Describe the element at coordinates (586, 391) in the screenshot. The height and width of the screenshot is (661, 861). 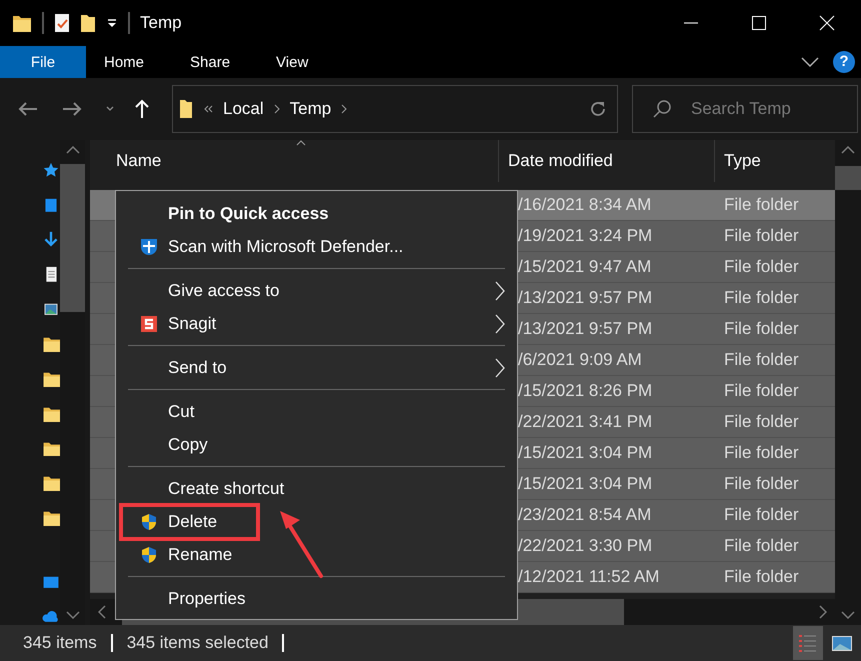
I see `date-cell-text: /15/2021 8:26 PM` at that location.